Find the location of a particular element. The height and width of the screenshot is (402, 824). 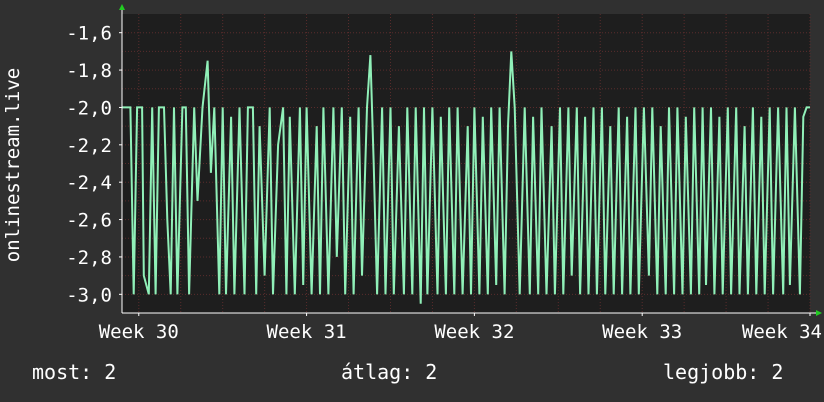

stat-current: most: 2 is located at coordinates (74, 372).